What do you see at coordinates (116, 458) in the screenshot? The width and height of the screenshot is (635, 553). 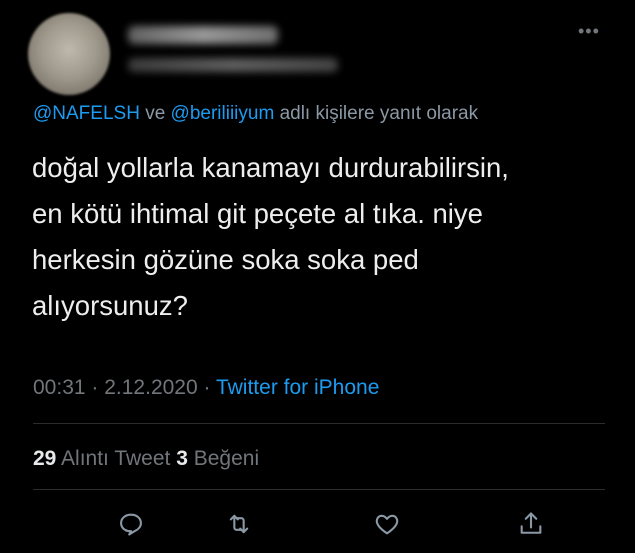 I see `quote-label: Alıntı Tweet` at bounding box center [116, 458].